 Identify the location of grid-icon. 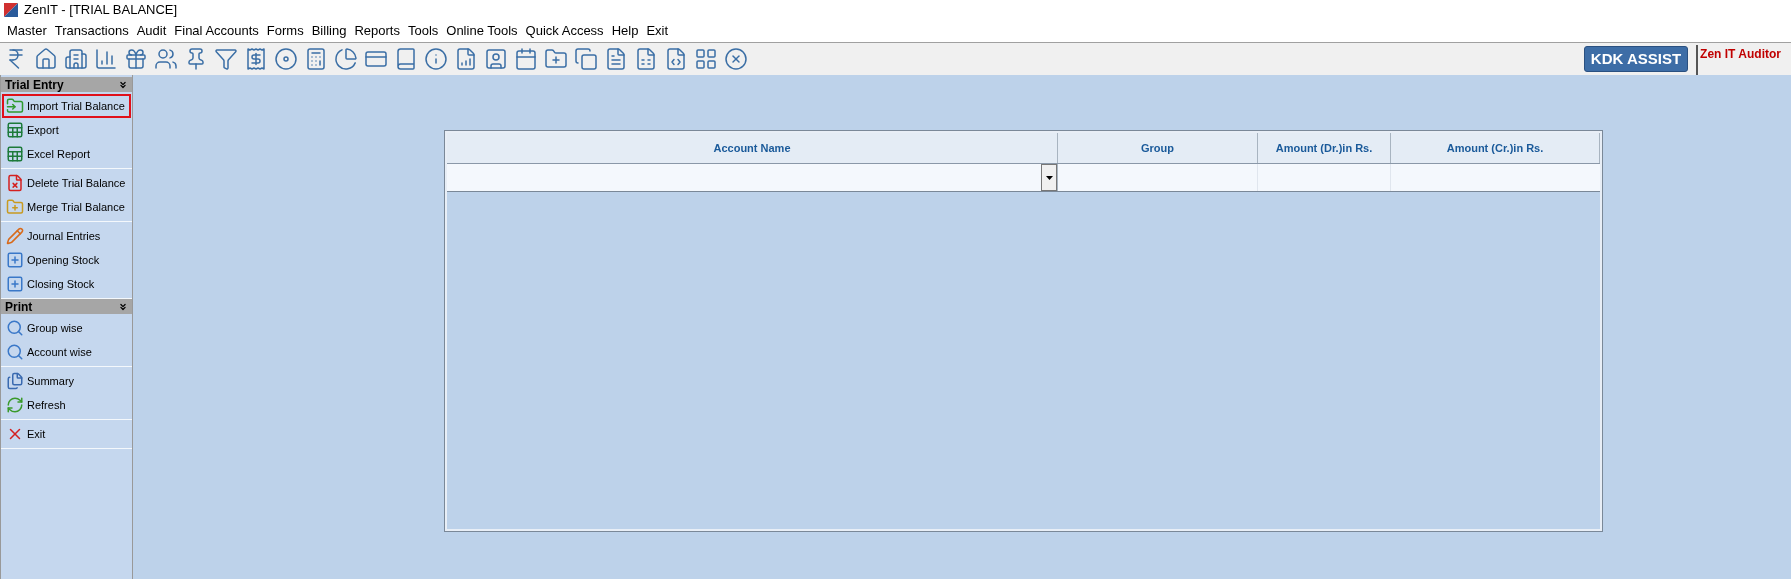
(706, 59).